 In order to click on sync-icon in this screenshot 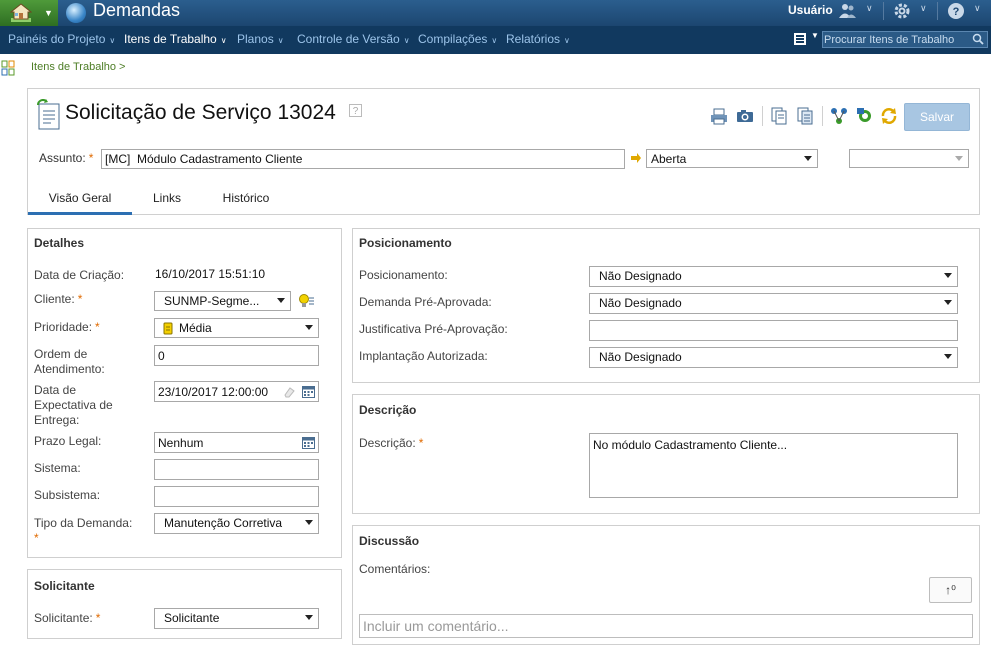, I will do `click(865, 116)`.